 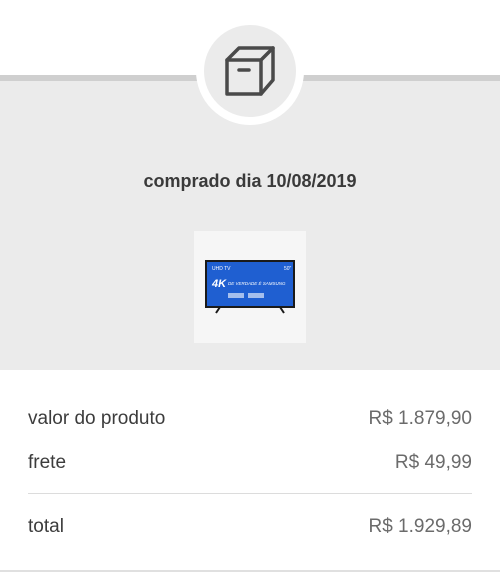 I want to click on box-icon, so click(x=250, y=71).